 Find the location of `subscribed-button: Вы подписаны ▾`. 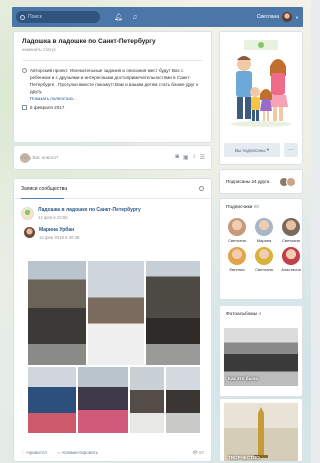

subscribed-button: Вы подписаны ▾ is located at coordinates (252, 150).